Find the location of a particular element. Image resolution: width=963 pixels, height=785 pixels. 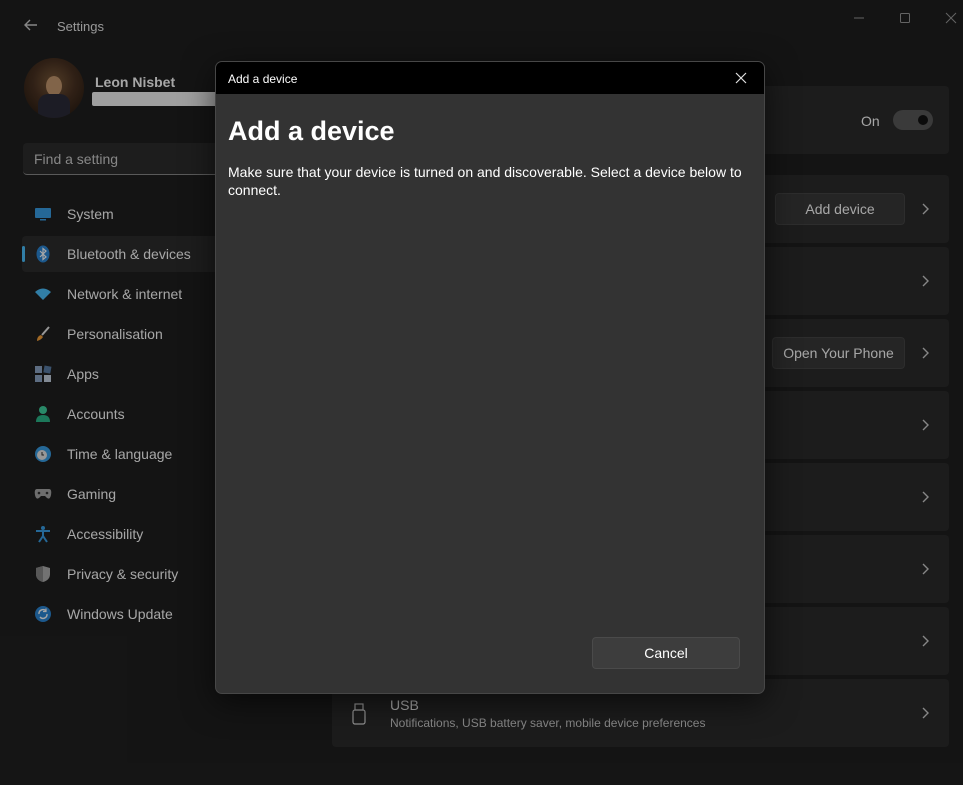

close-icon is located at coordinates (741, 78).